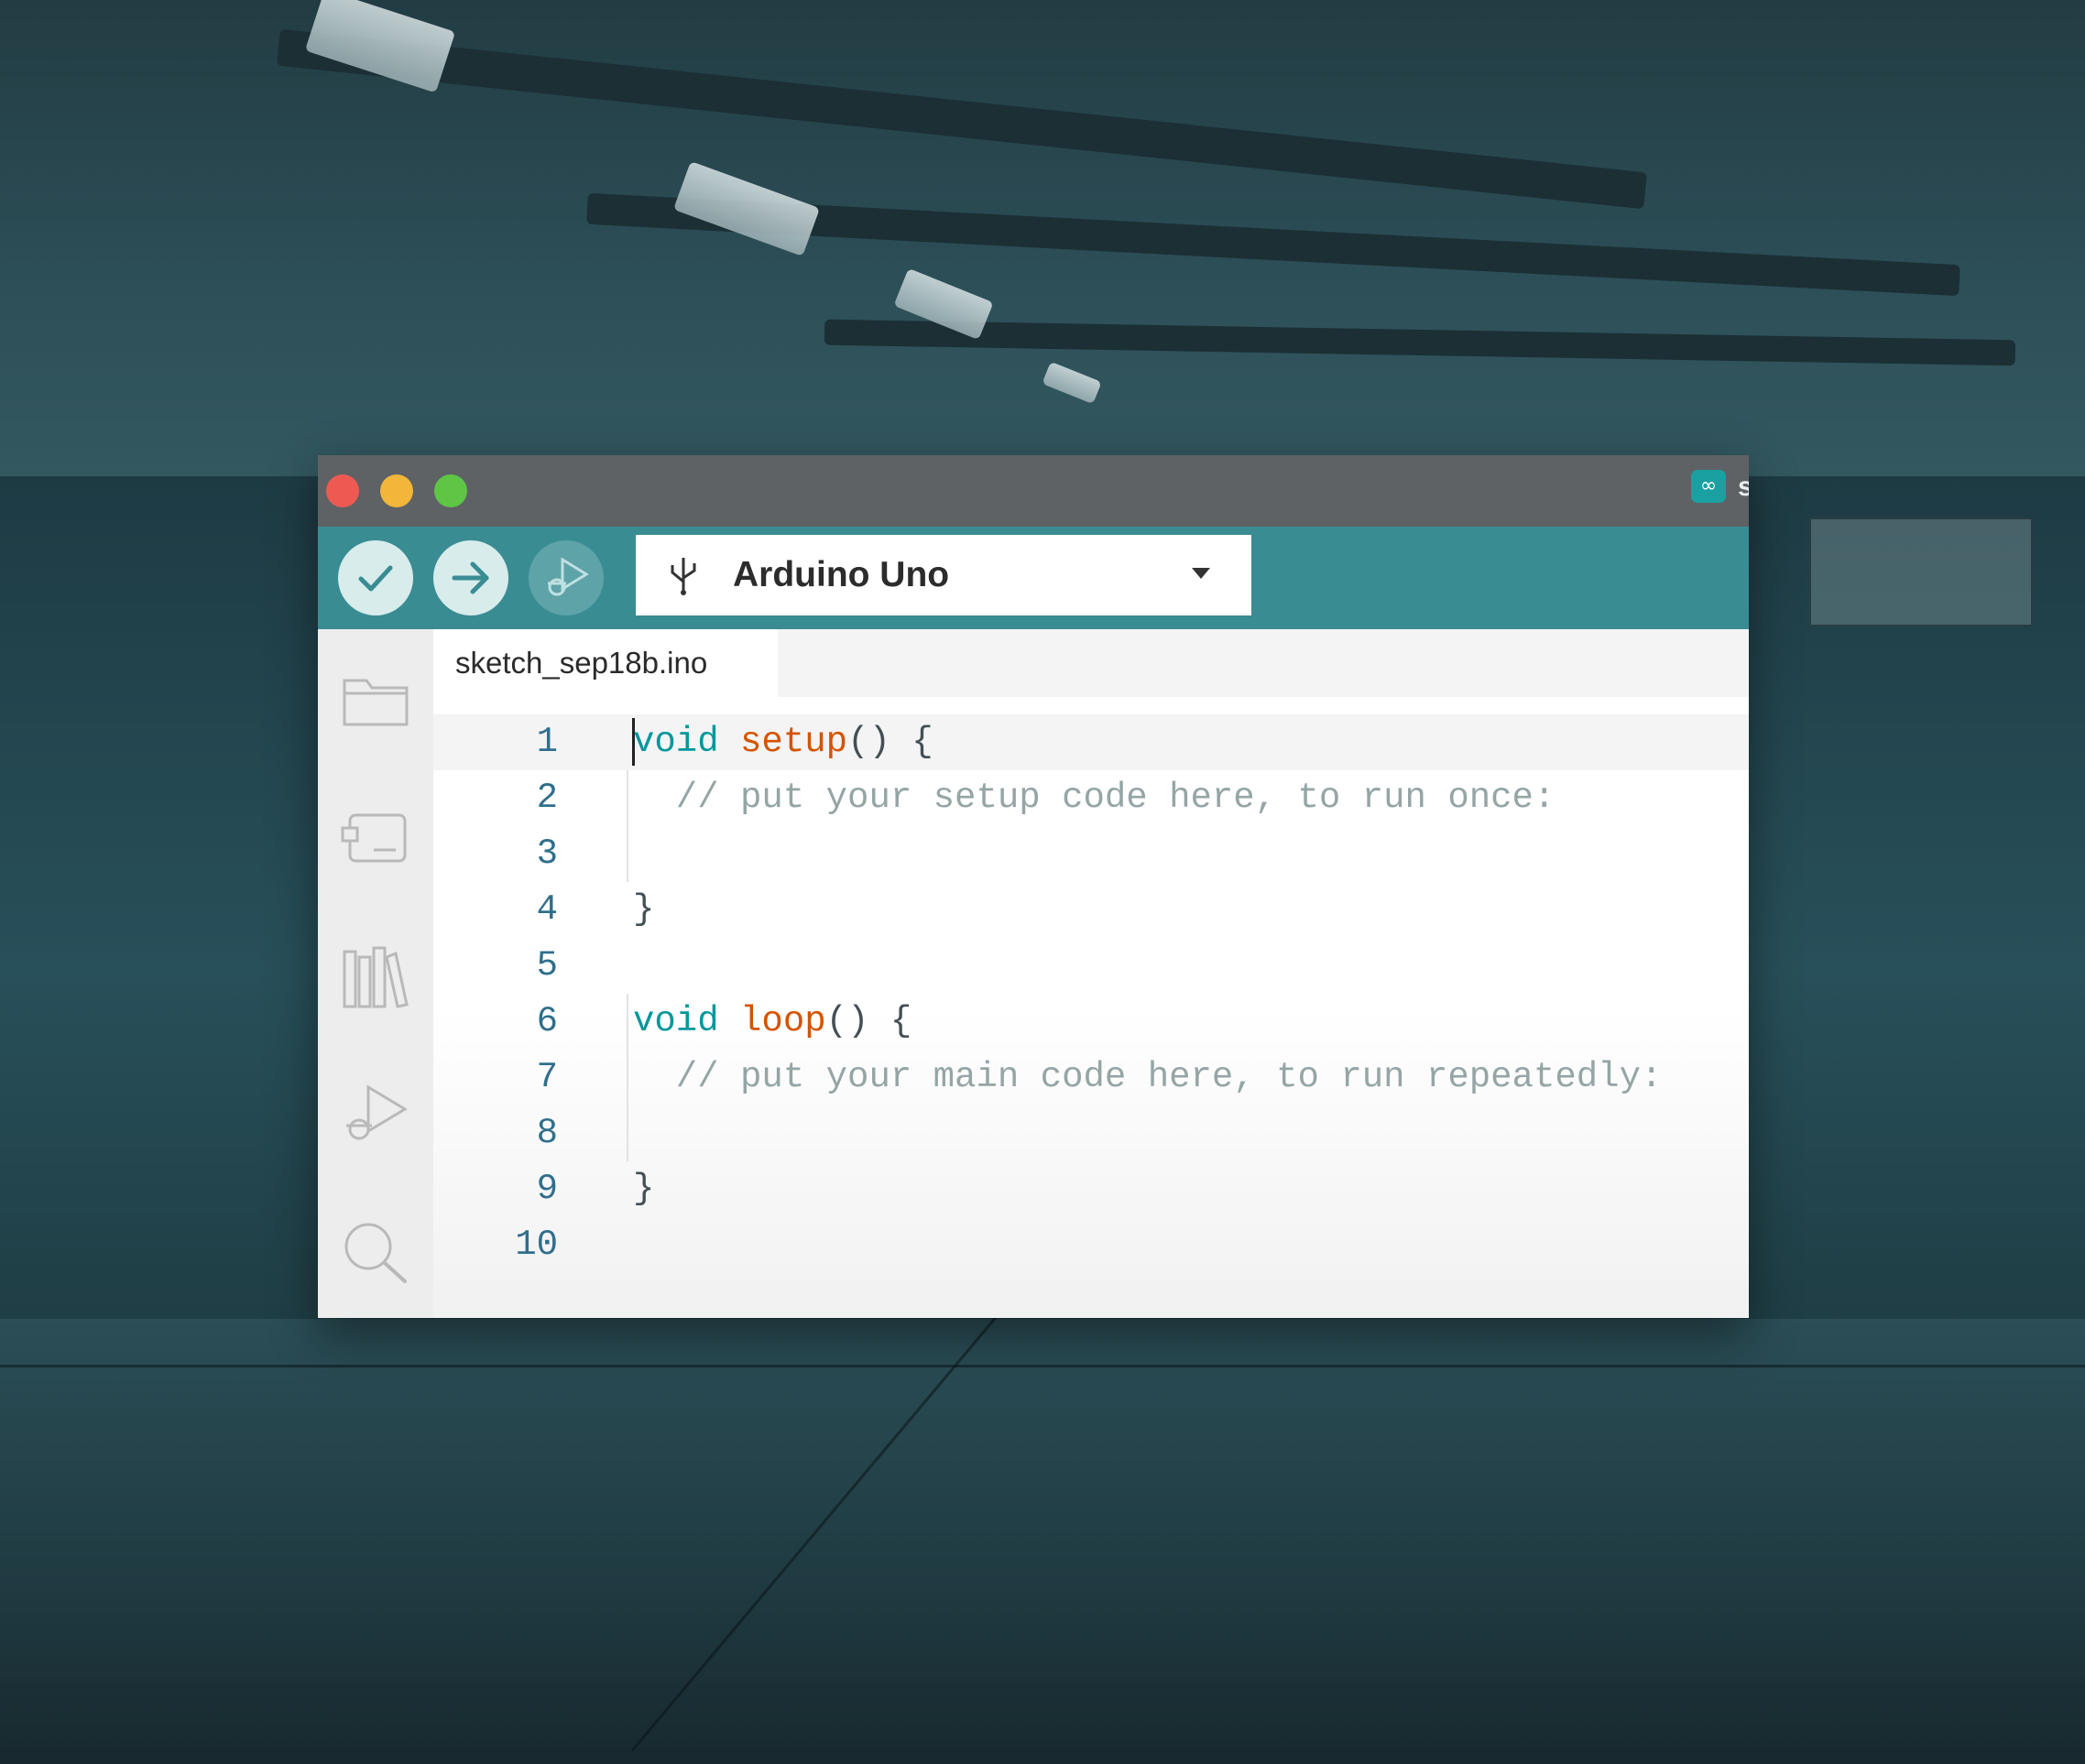 The height and width of the screenshot is (1764, 2085). I want to click on debug-button, so click(566, 577).